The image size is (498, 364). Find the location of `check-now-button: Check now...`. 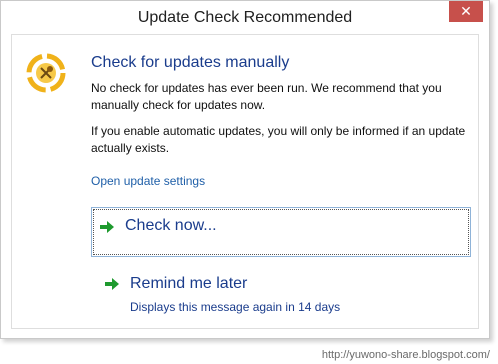

check-now-button: Check now... is located at coordinates (281, 232).